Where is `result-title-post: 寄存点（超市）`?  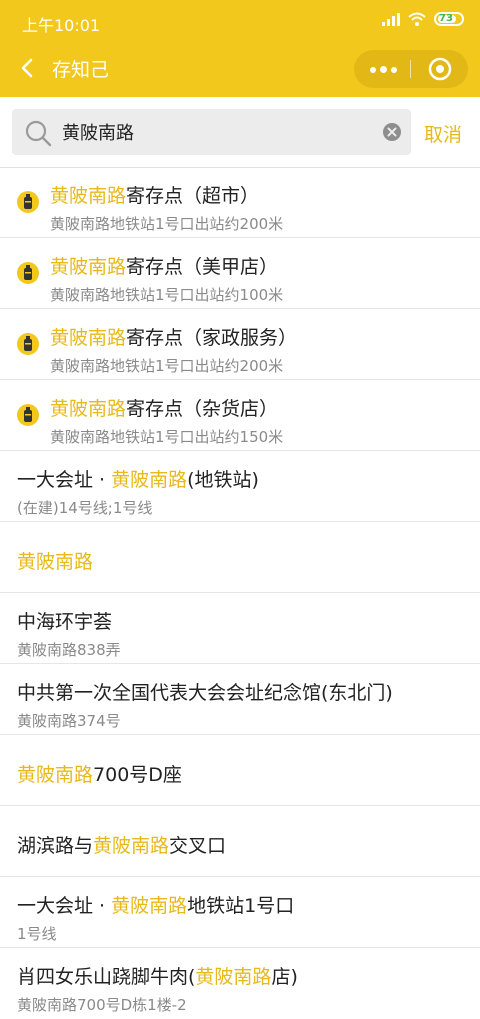
result-title-post: 寄存点（超市） is located at coordinates (193, 196).